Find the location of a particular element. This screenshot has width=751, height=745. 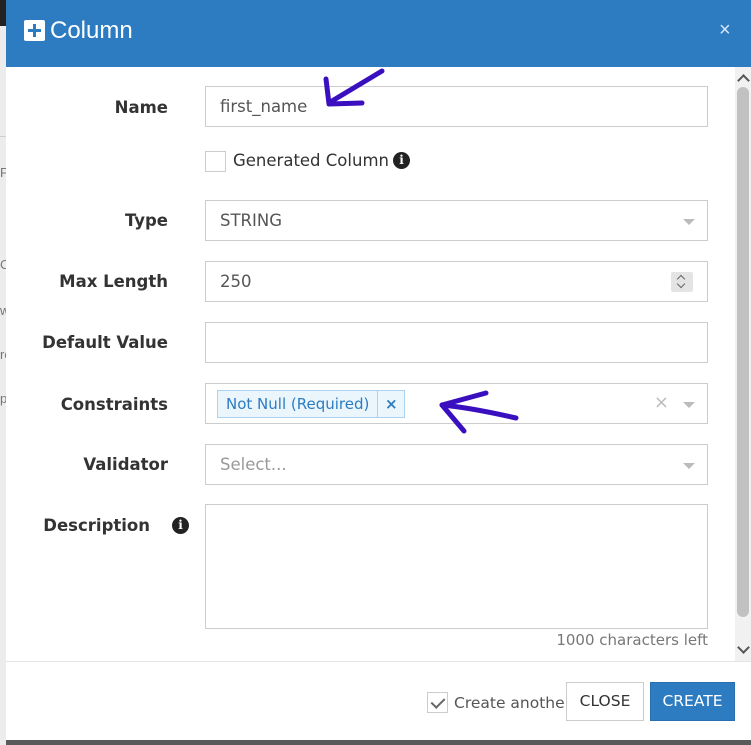

tag-remove-icon: × is located at coordinates (391, 404).